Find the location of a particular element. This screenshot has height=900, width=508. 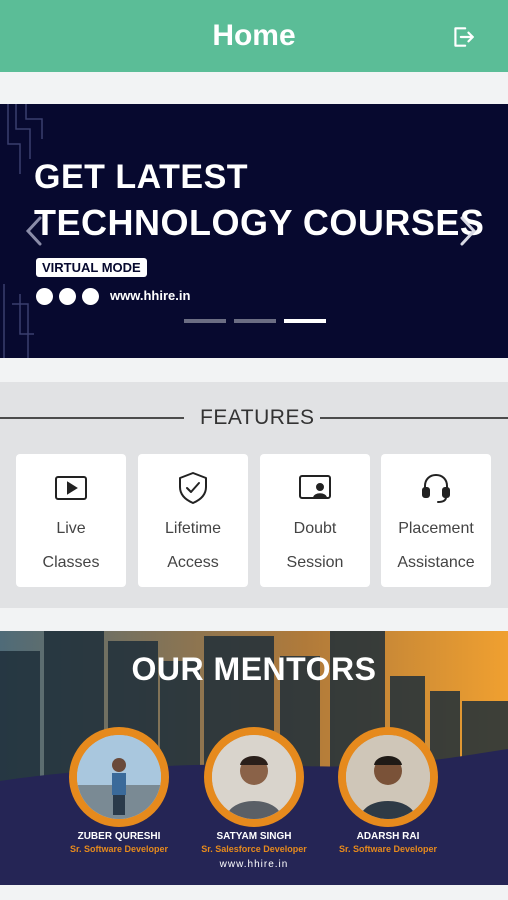

banner-headline-line2: TECHNOLOGY COURSES is located at coordinates (259, 222).